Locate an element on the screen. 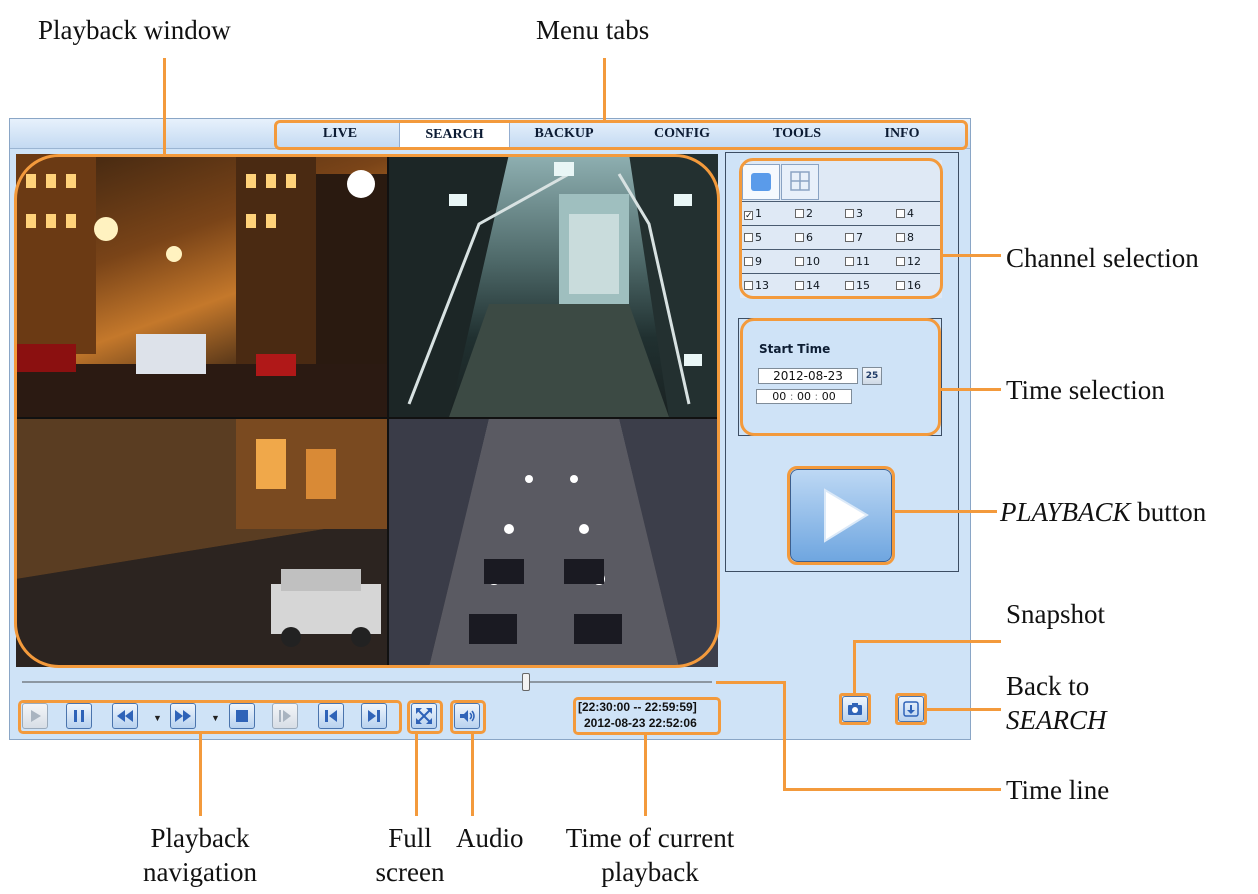 This screenshot has height=894, width=1258. menu-tabs-highlight is located at coordinates (621, 135).